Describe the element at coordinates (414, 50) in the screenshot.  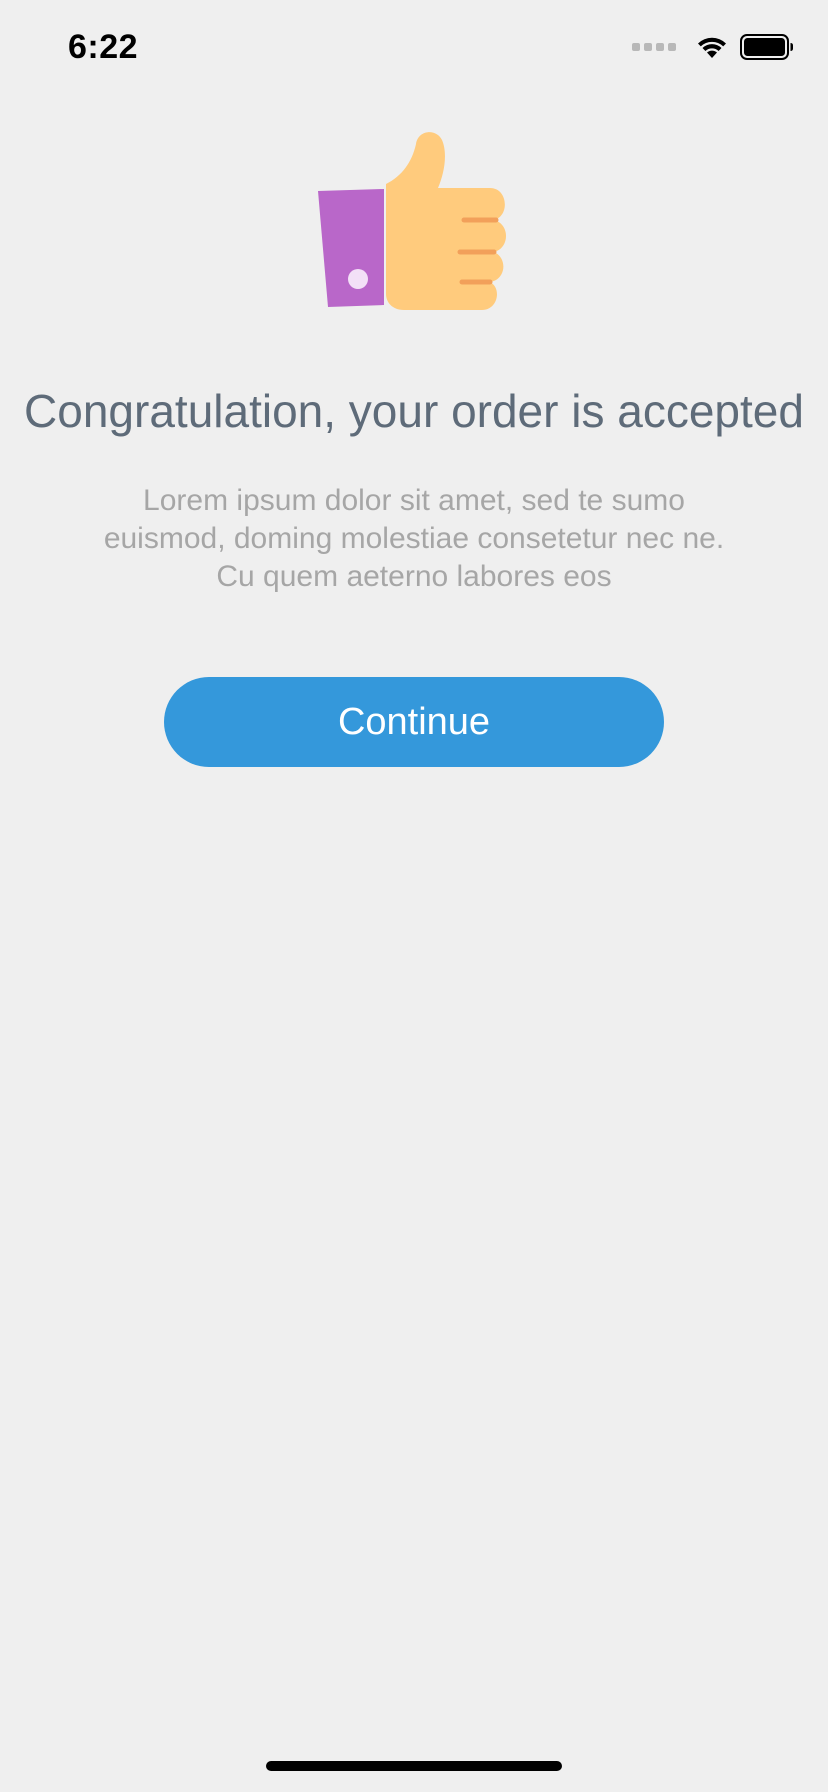
I see `status-bar: 6:22` at that location.